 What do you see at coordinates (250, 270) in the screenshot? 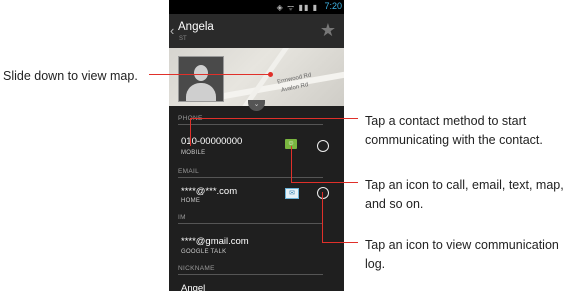
I see `section-header-nickname: NICKNAME` at bounding box center [250, 270].